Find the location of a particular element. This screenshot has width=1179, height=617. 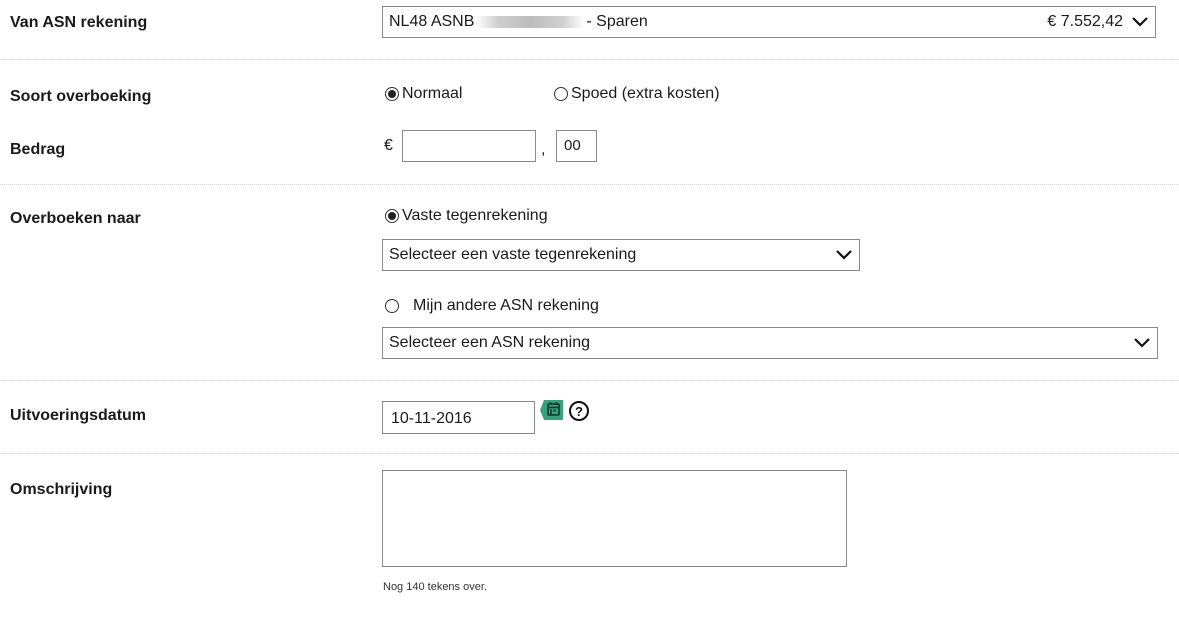

from-account-select: NL48 ASNB - Sparen € 7.552,42 is located at coordinates (769, 22).